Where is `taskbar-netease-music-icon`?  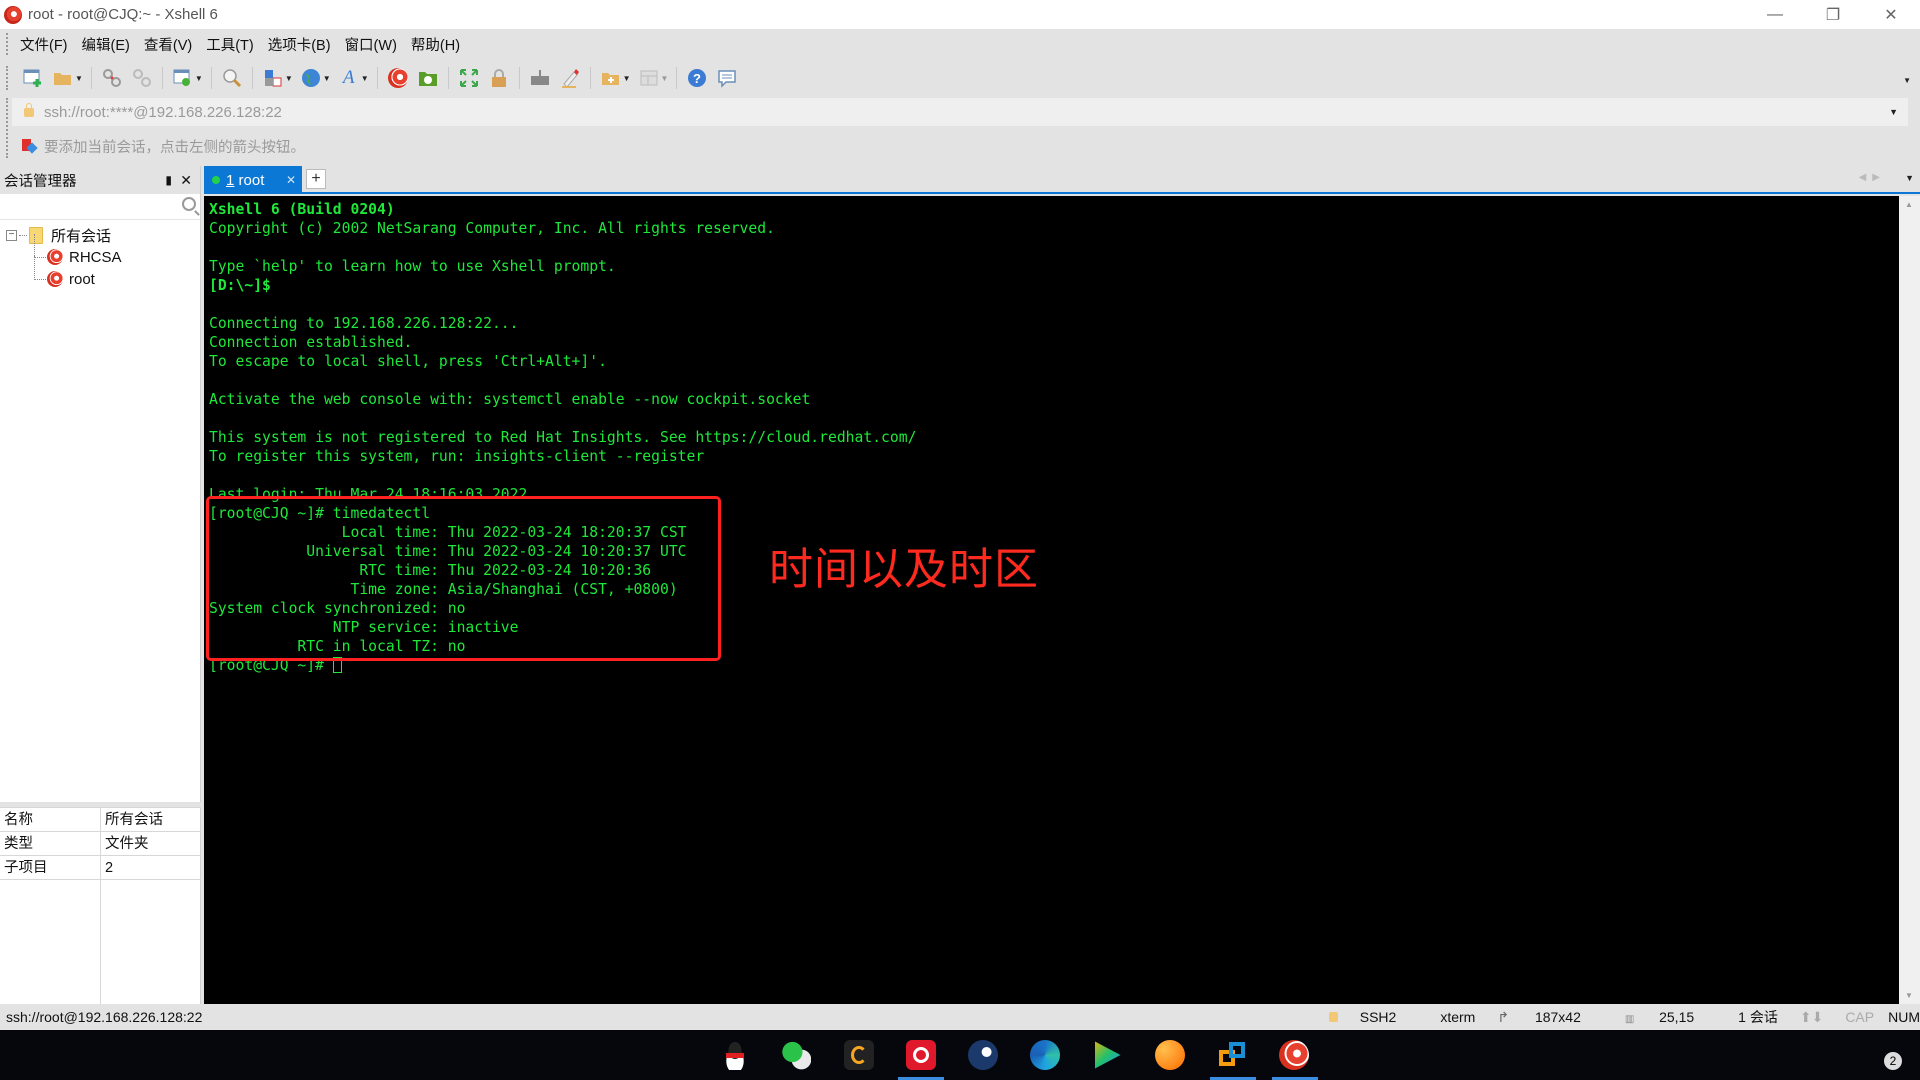 taskbar-netease-music-icon is located at coordinates (921, 1055).